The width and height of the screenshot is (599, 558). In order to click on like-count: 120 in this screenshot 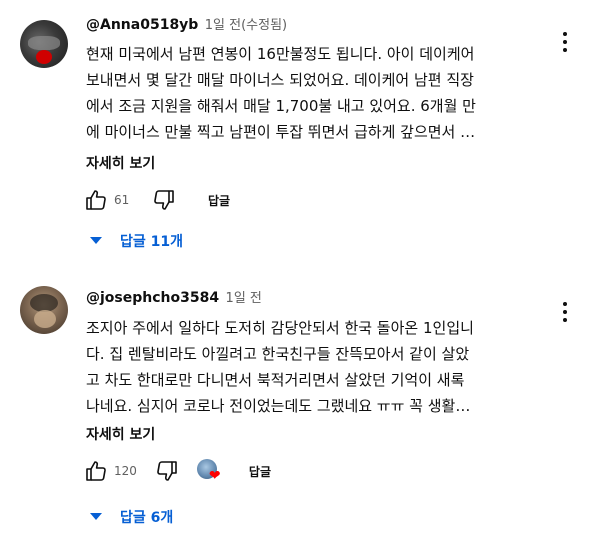, I will do `click(125, 471)`.